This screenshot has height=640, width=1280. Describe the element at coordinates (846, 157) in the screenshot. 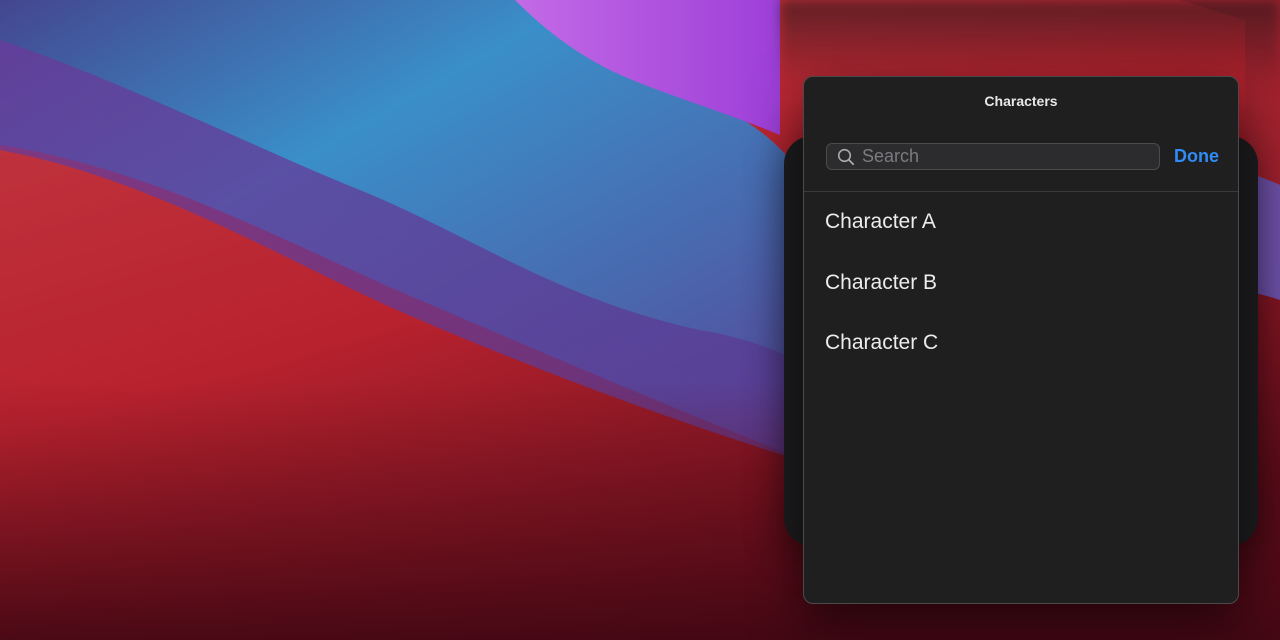

I see `search-icon` at that location.